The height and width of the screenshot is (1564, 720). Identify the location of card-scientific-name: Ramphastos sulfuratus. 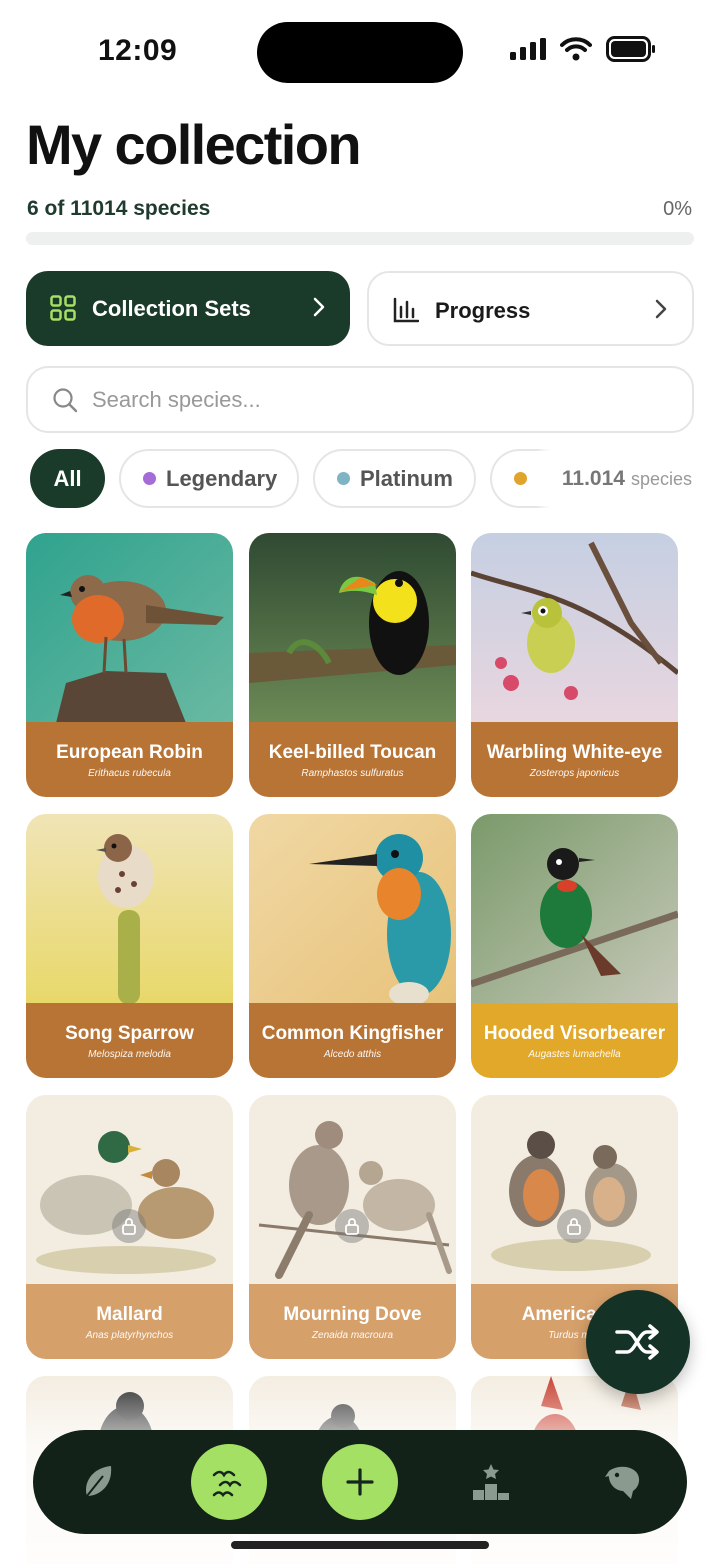
(352, 773).